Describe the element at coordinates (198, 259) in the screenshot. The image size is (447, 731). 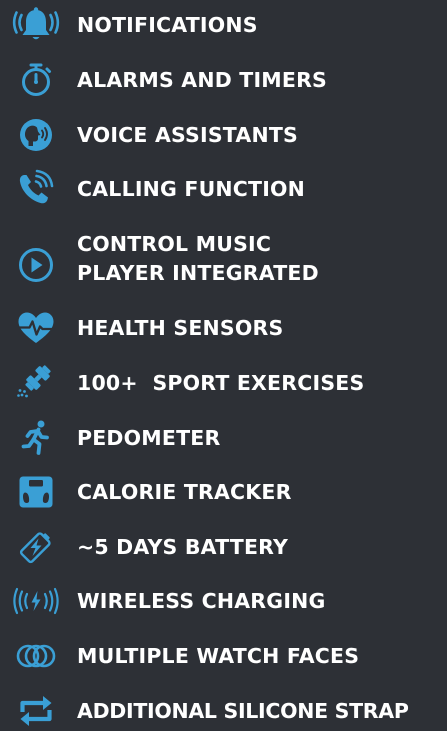
I see `feature-label-control-music: CONTROL MUSIC PLAYER INTEGRATED` at that location.